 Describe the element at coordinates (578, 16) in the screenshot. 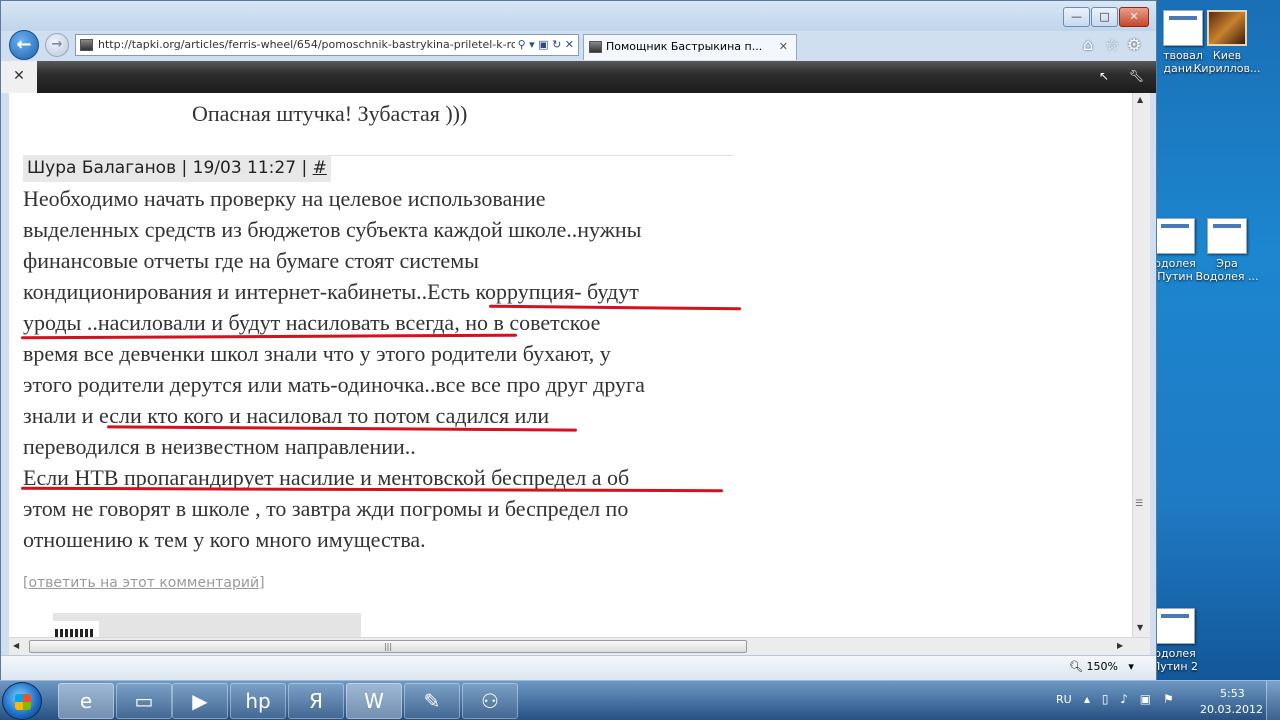

I see `title-bar: — □ ✕` at that location.